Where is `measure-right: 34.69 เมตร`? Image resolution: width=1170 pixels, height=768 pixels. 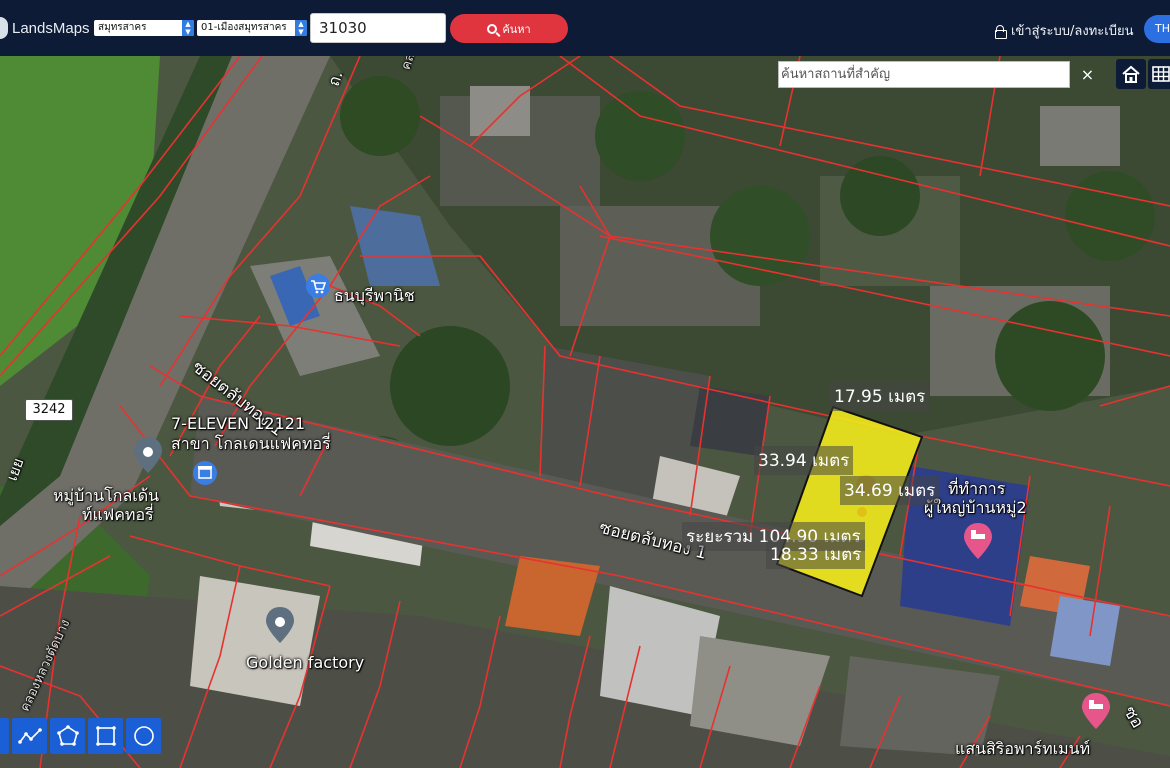 measure-right: 34.69 เมตร is located at coordinates (890, 490).